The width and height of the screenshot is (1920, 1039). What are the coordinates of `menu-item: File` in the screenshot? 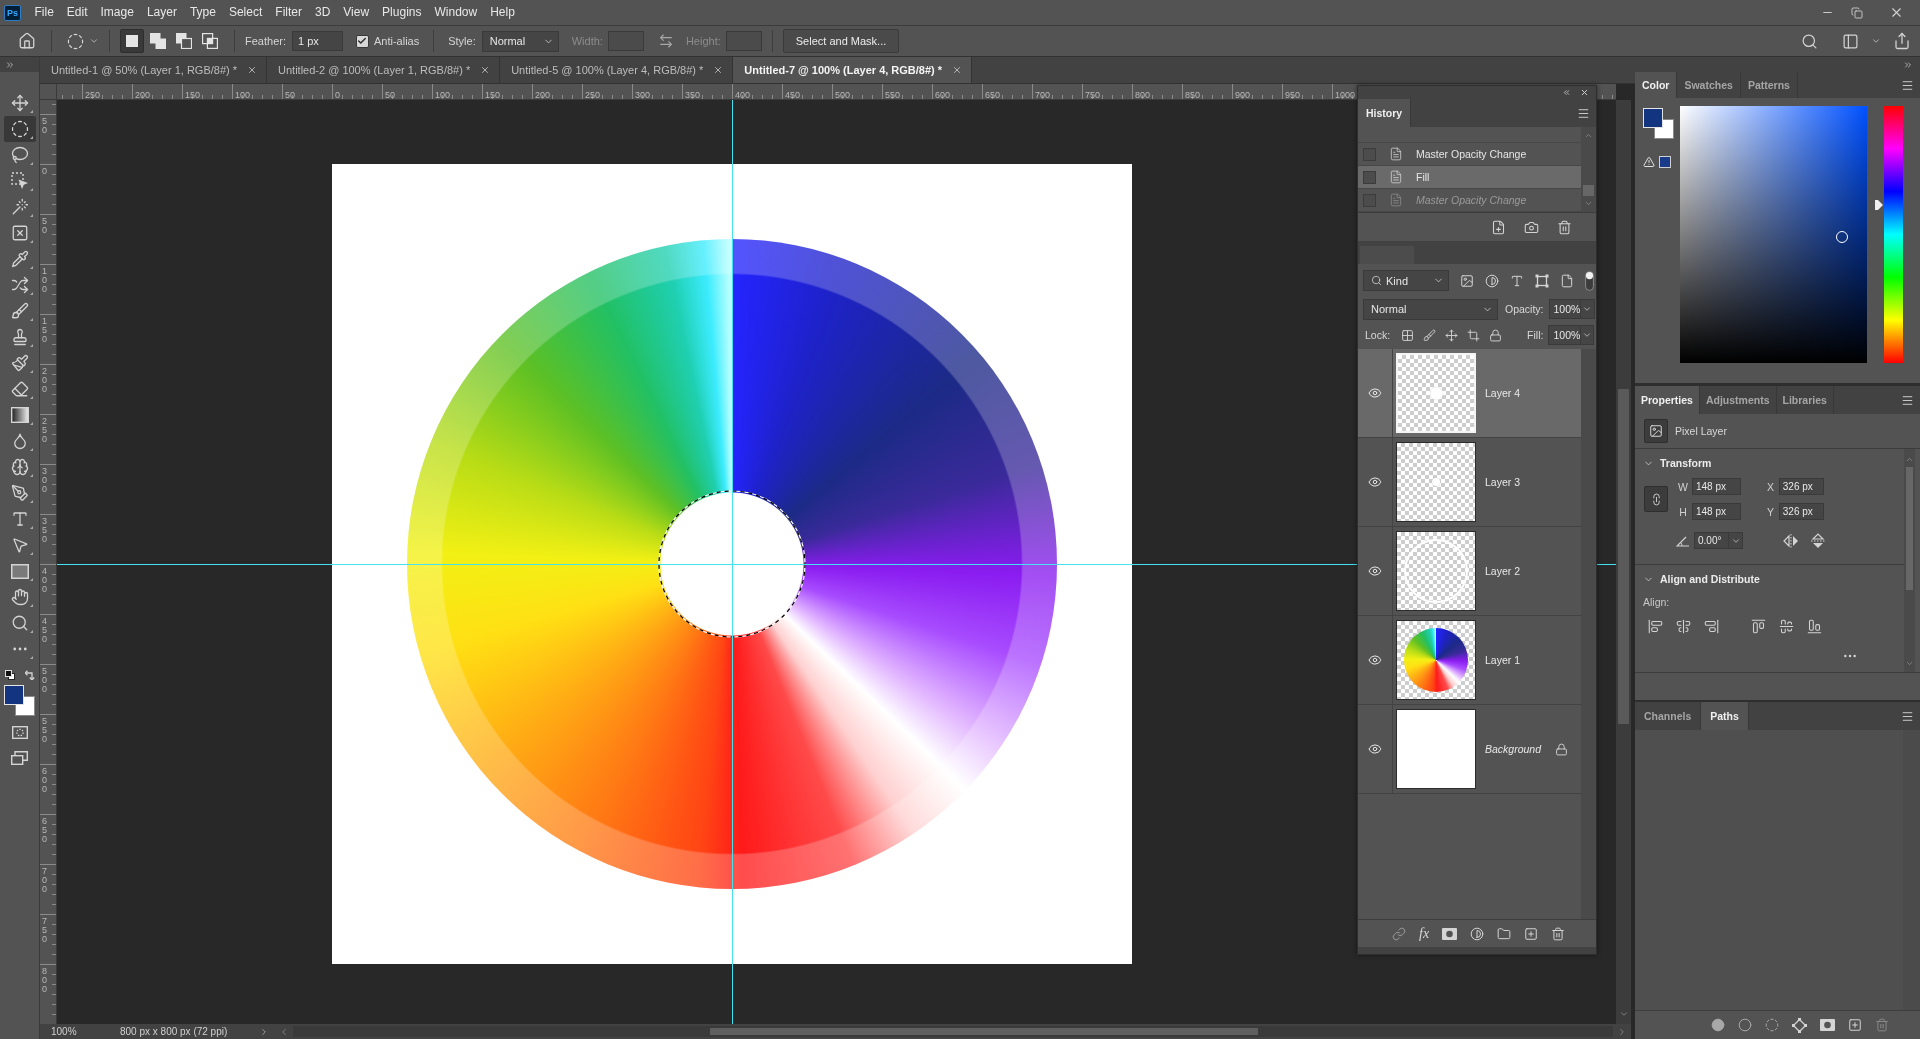 It's located at (44, 12).